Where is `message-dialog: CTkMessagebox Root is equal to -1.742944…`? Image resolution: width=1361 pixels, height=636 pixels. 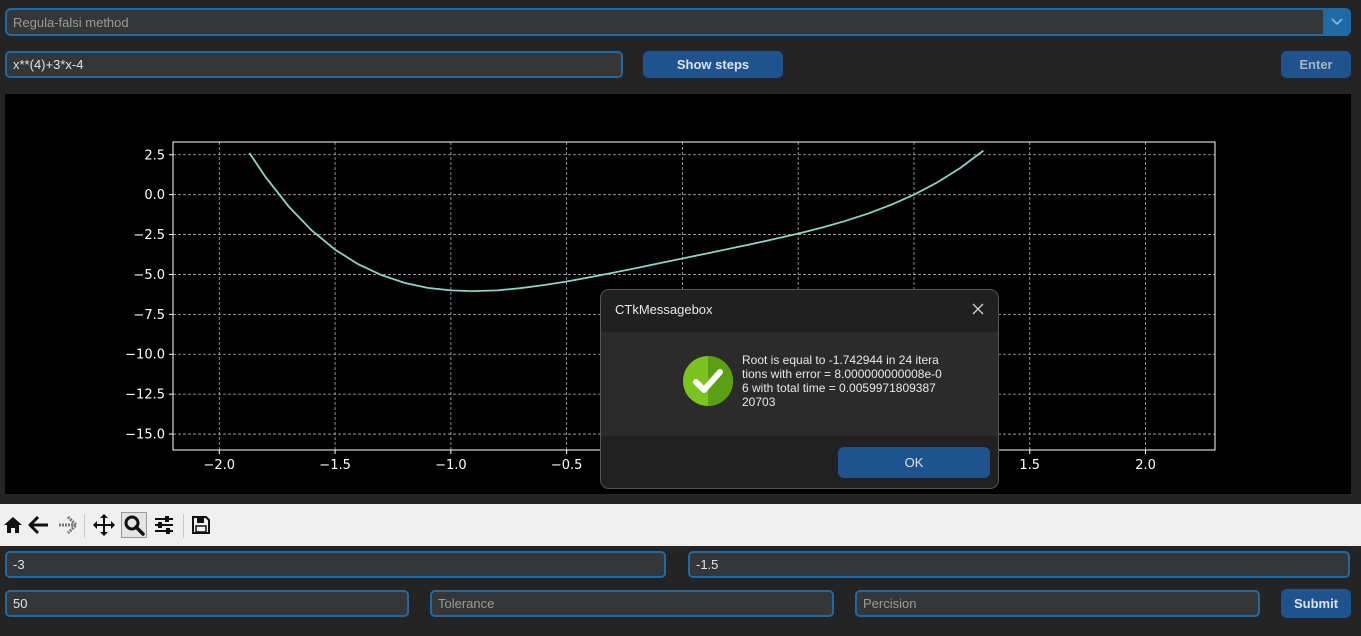
message-dialog: CTkMessagebox Root is equal to -1.742944… is located at coordinates (799, 389).